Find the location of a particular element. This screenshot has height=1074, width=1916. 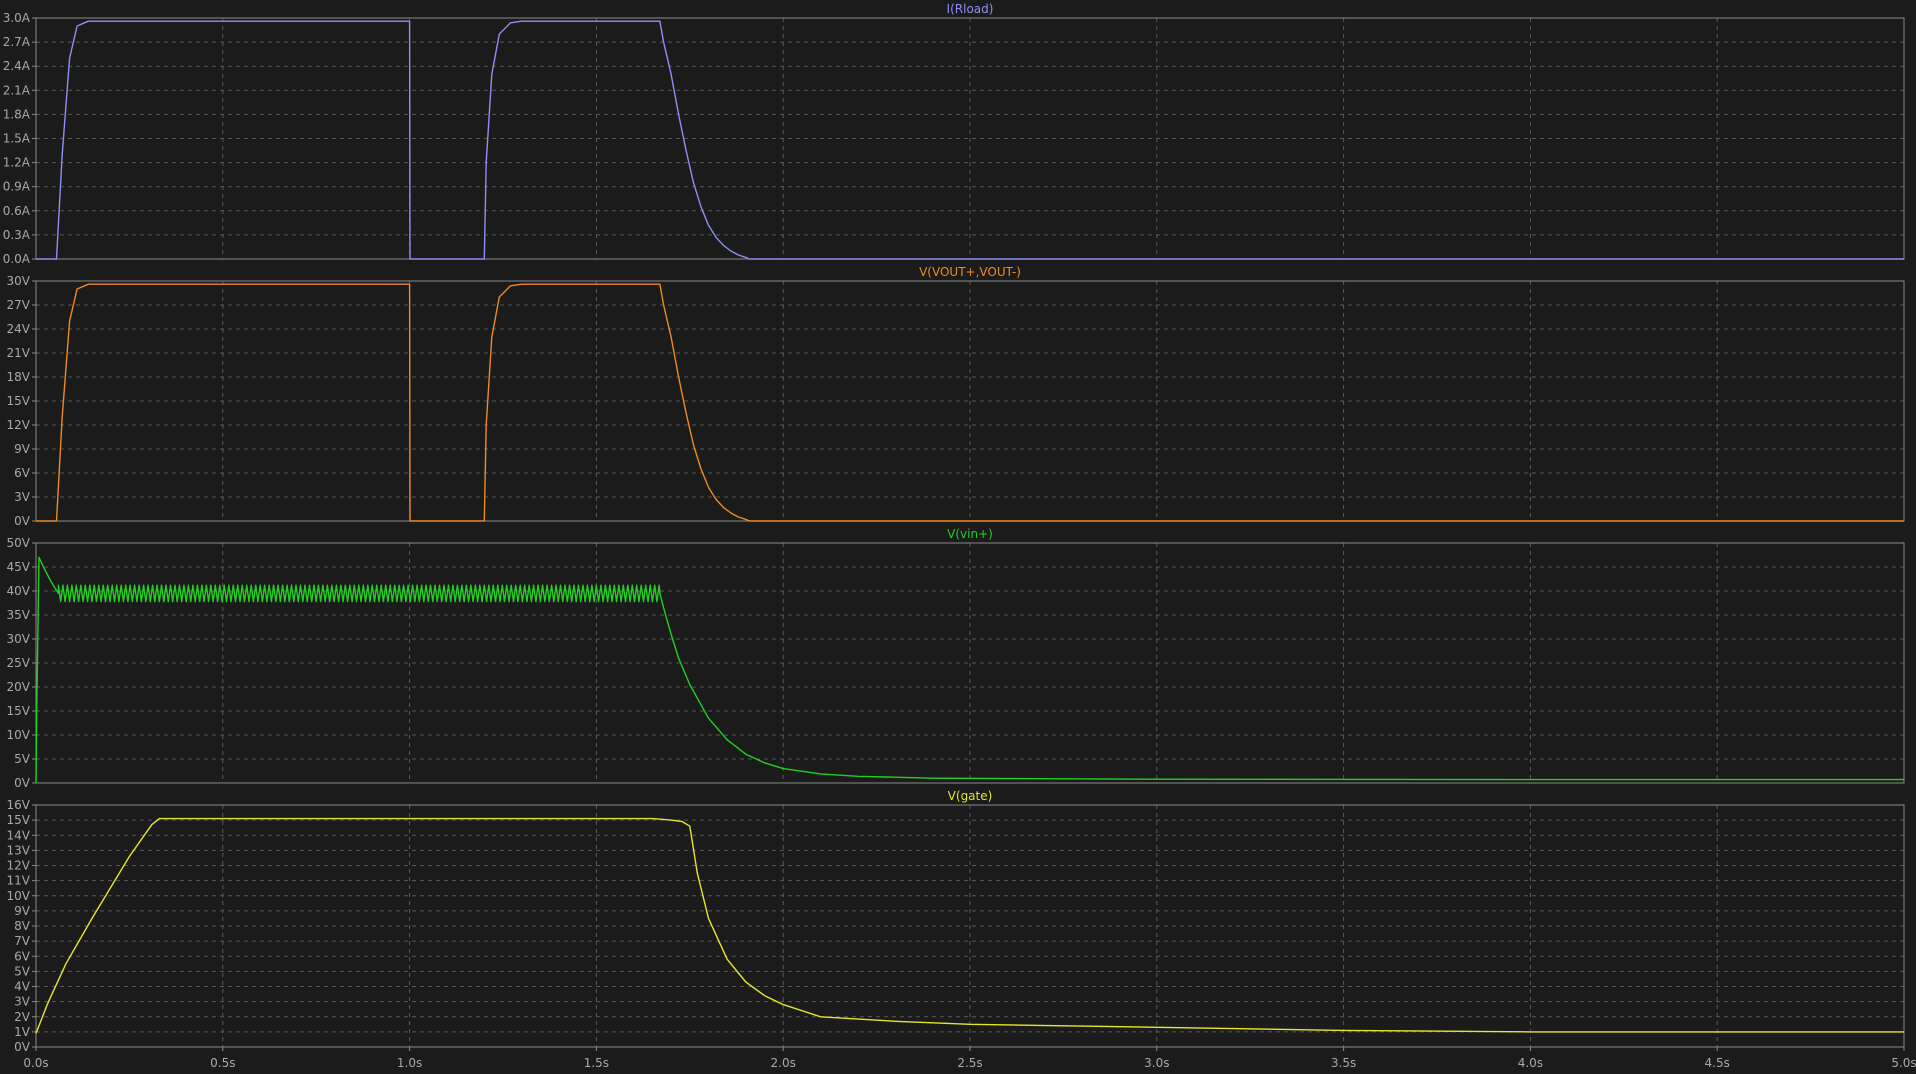

y-tick-label: 7V is located at coordinates (22, 941).